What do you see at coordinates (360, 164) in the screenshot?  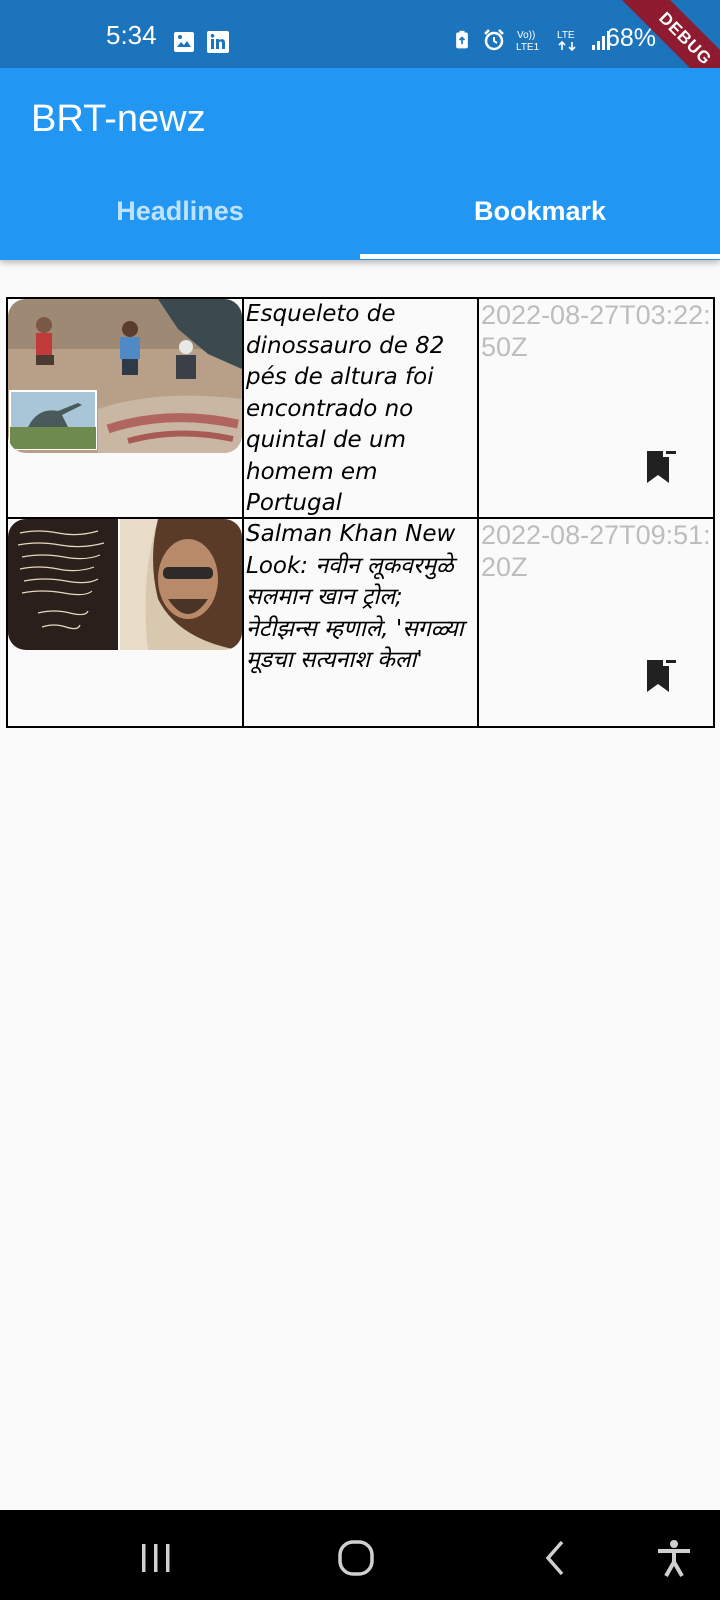 I see `app-bar: BRT-newz Headlines Bookmark` at bounding box center [360, 164].